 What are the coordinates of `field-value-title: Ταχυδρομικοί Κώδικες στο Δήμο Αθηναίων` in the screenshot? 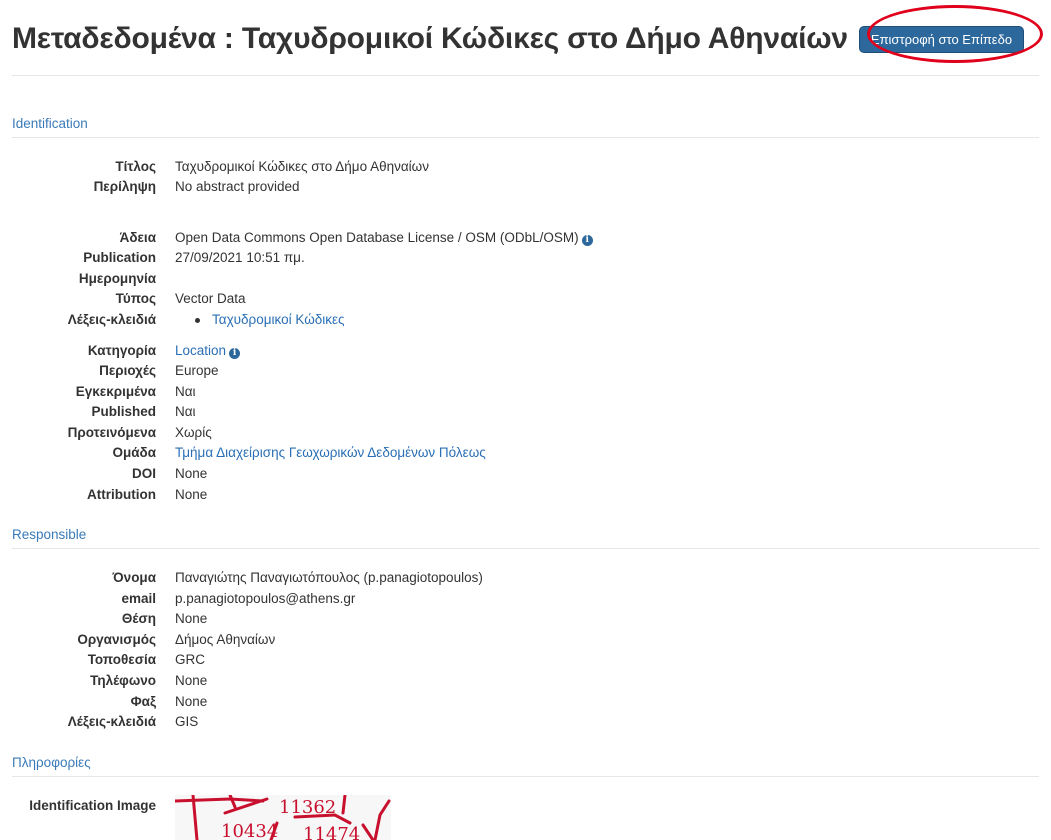 It's located at (302, 166).